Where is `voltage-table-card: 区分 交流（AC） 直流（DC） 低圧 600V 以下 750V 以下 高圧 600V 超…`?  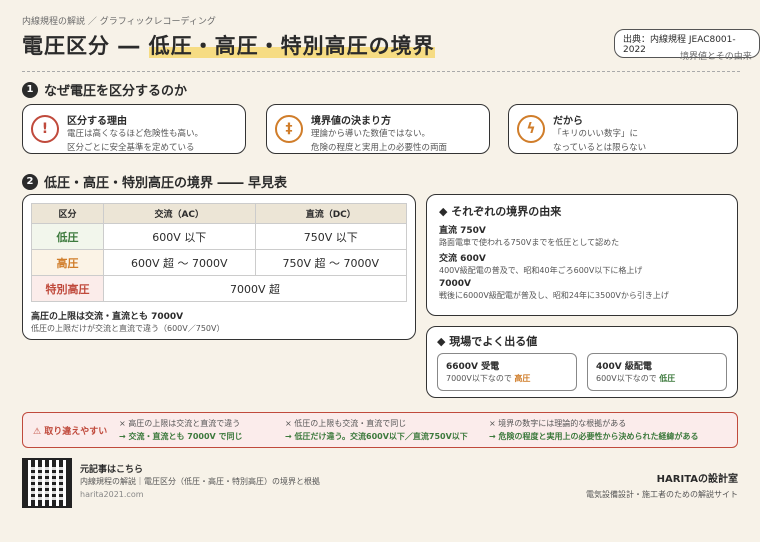 voltage-table-card: 区分 交流（AC） 直流（DC） 低圧 600V 以下 750V 以下 高圧 600V 超… is located at coordinates (219, 267).